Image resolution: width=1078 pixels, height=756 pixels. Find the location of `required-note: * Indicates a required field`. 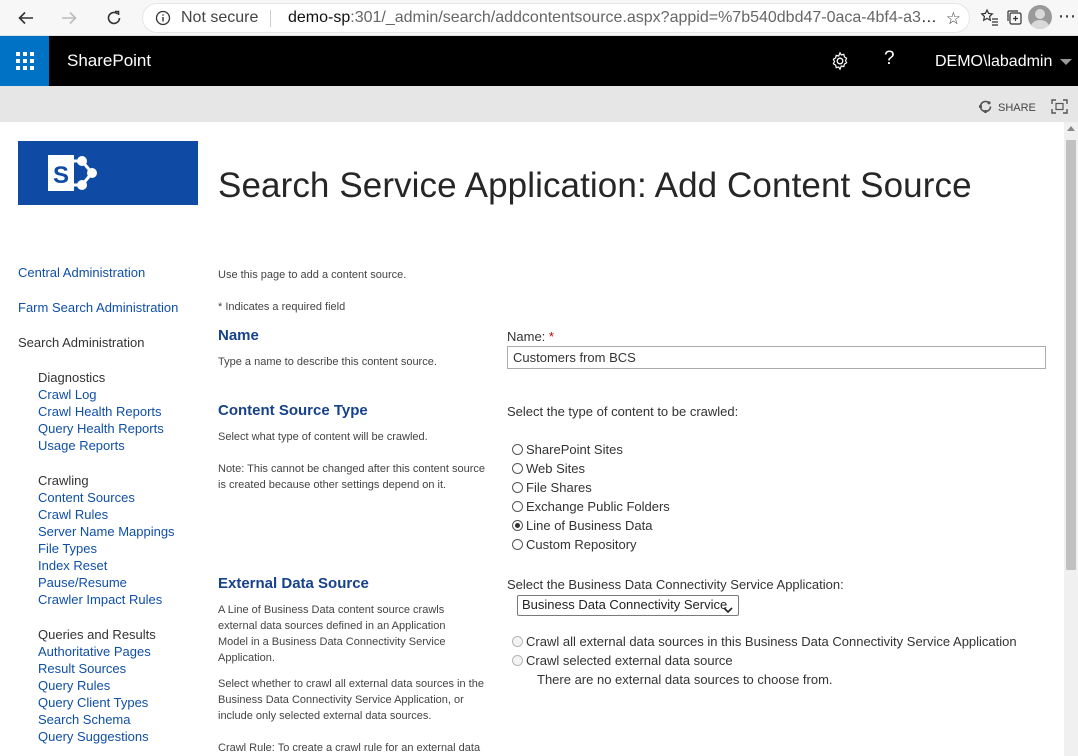

required-note: * Indicates a required field is located at coordinates (282, 307).